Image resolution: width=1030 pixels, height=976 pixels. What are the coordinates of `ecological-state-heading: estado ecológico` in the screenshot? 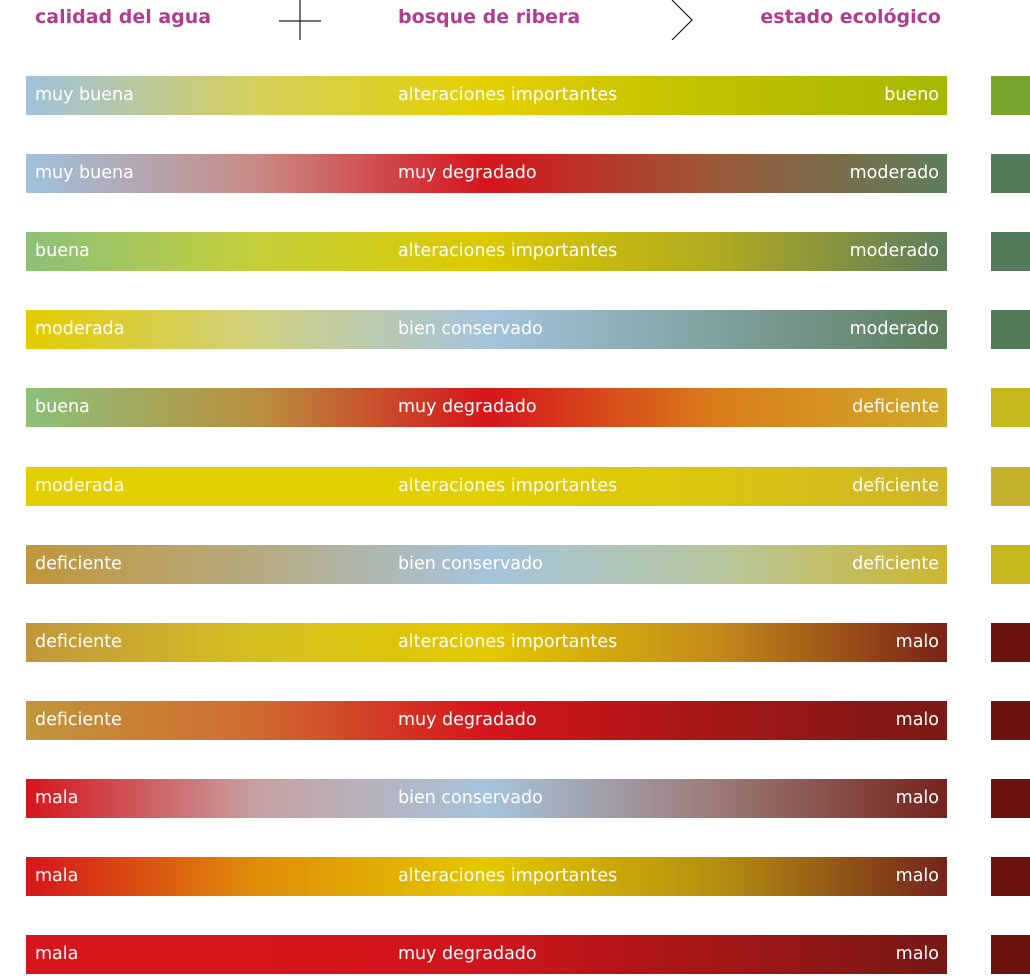 It's located at (850, 17).